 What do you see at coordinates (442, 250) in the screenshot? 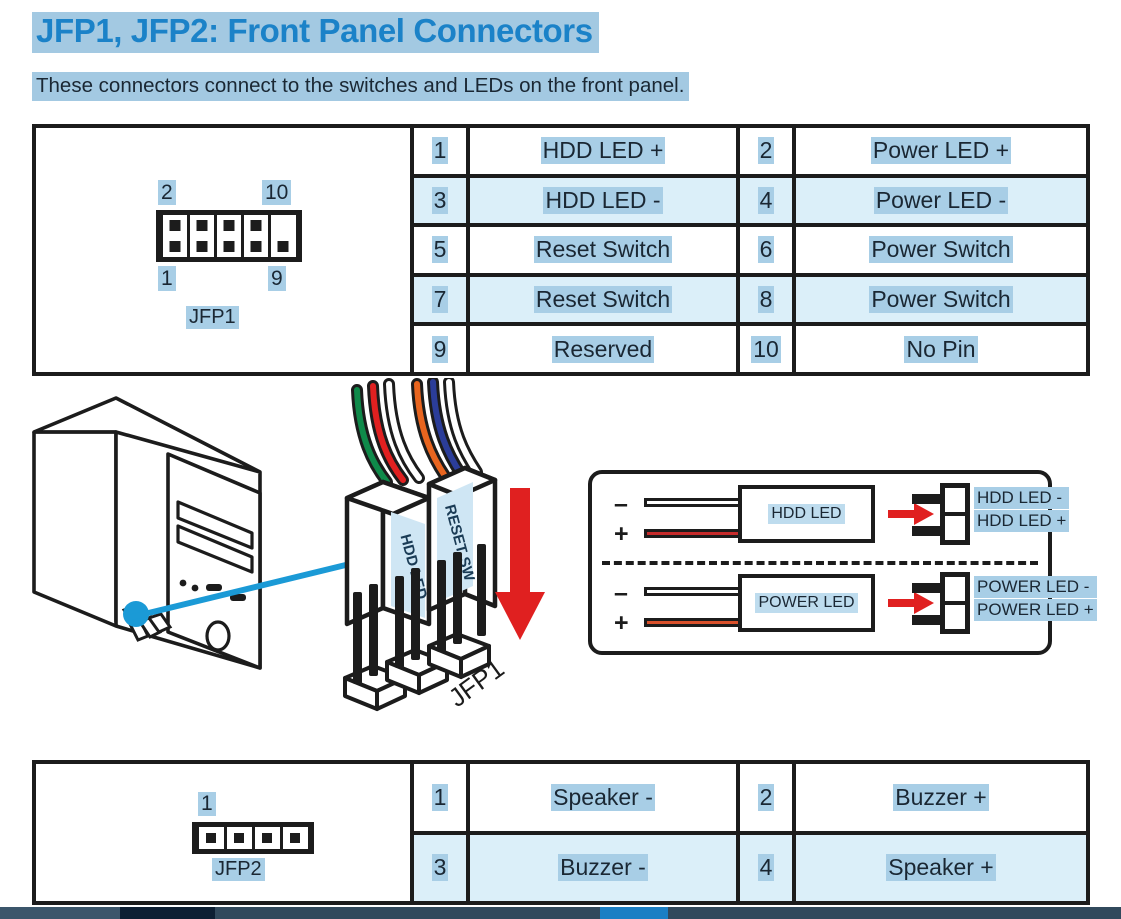
I see `pin-number-cell: 5` at bounding box center [442, 250].